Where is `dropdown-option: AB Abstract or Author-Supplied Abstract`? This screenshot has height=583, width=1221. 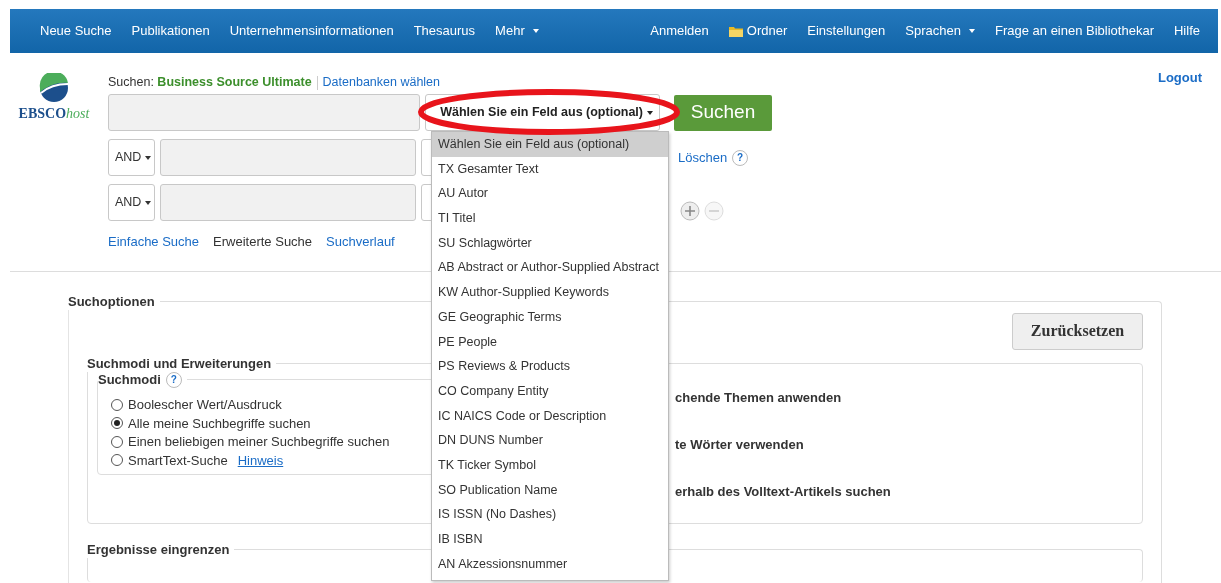
dropdown-option: AB Abstract or Author-Supplied Abstract is located at coordinates (550, 268).